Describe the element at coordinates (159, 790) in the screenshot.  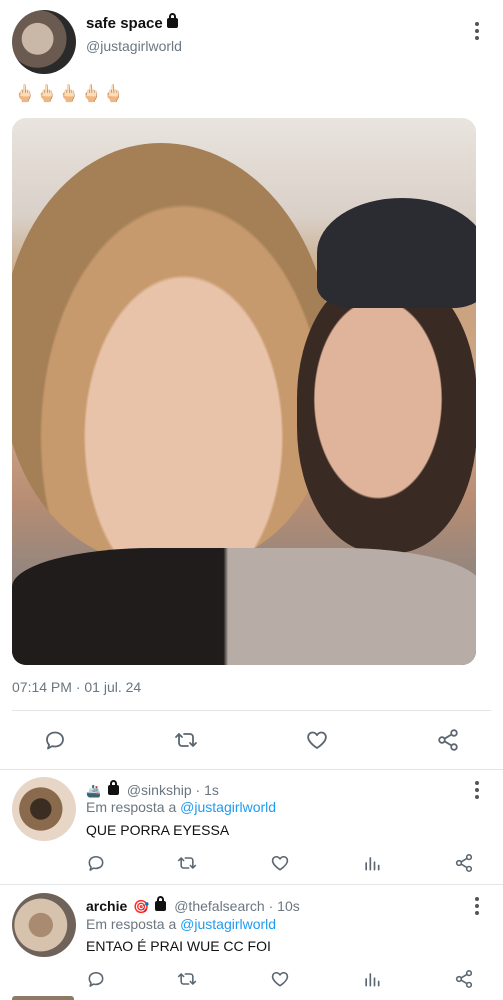
I see `reply-handle: @sinkship` at that location.